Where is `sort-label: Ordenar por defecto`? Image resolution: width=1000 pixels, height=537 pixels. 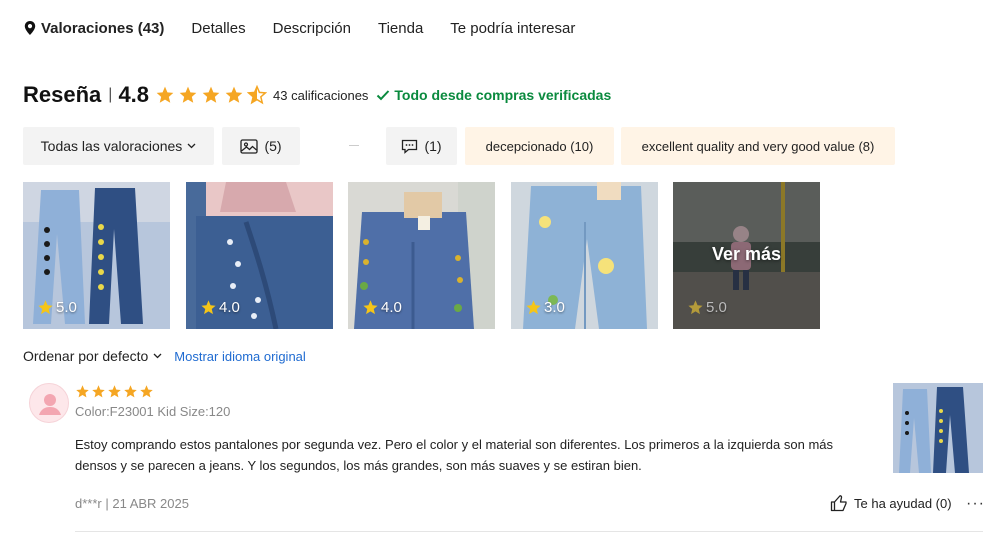
sort-label: Ordenar por defecto is located at coordinates (86, 356).